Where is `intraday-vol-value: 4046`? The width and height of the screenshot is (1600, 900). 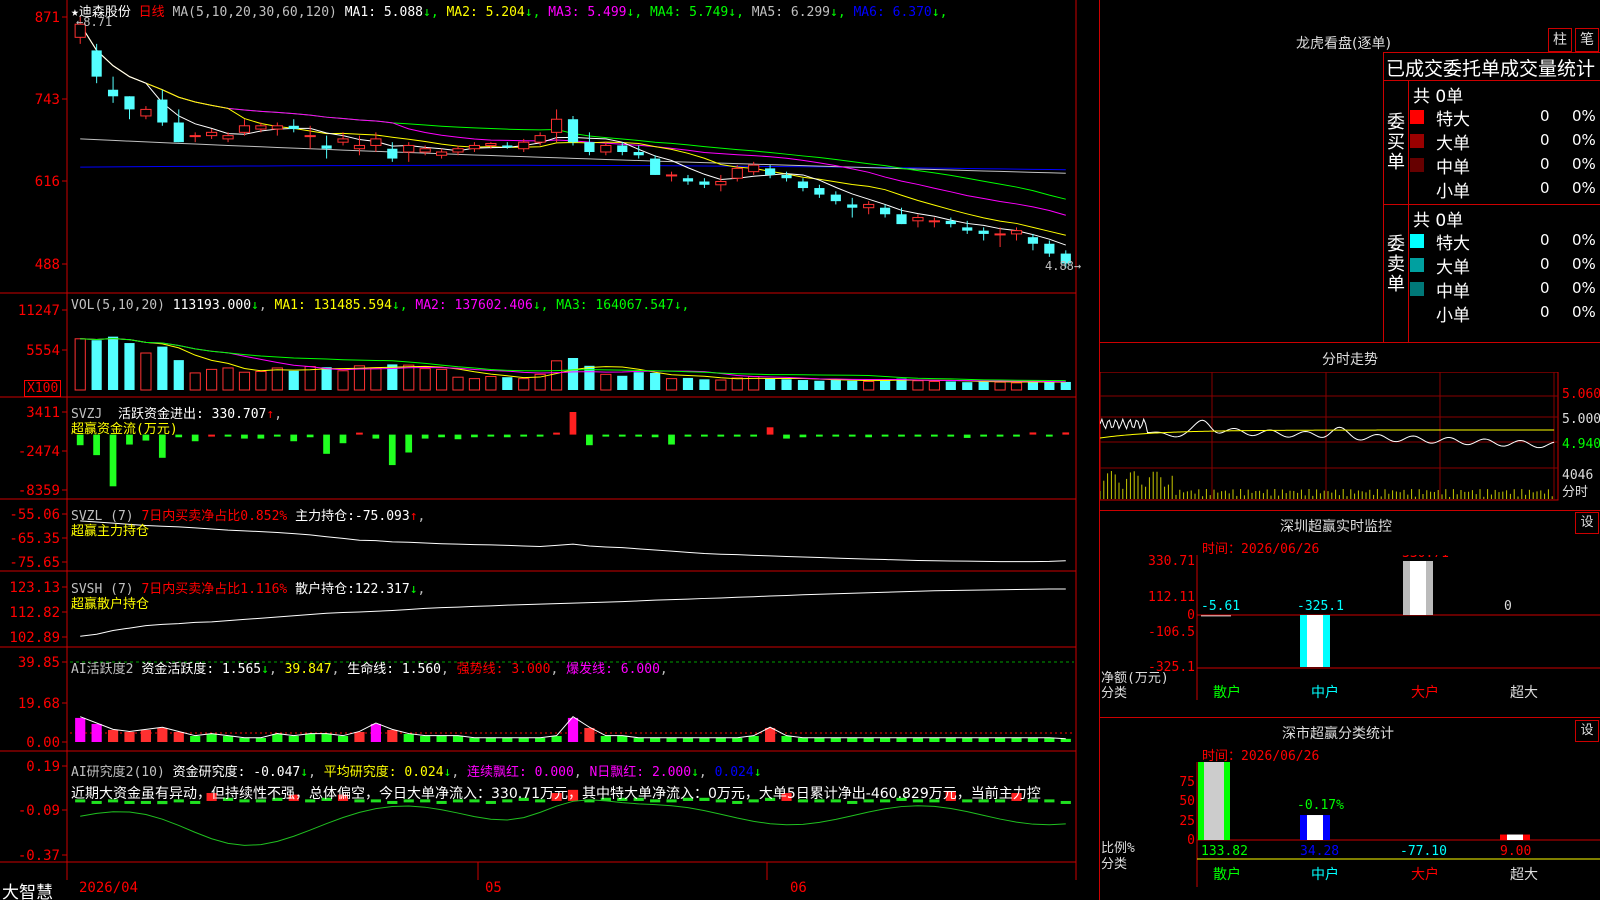 intraday-vol-value: 4046 is located at coordinates (1577, 475).